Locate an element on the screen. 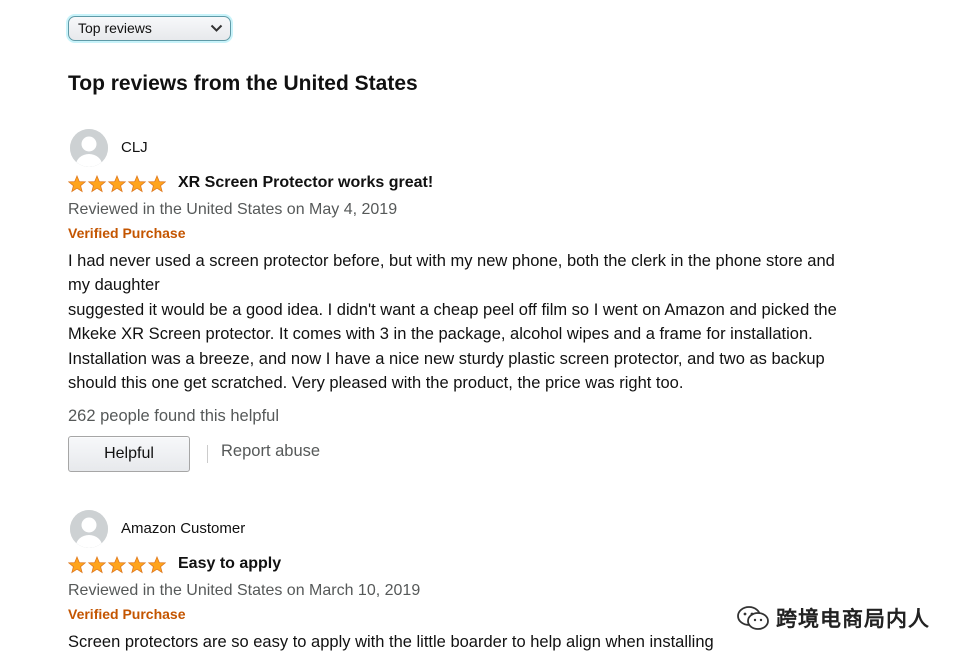 The height and width of the screenshot is (662, 960). reviewer-profile: Amazon Customer is located at coordinates (498, 530).